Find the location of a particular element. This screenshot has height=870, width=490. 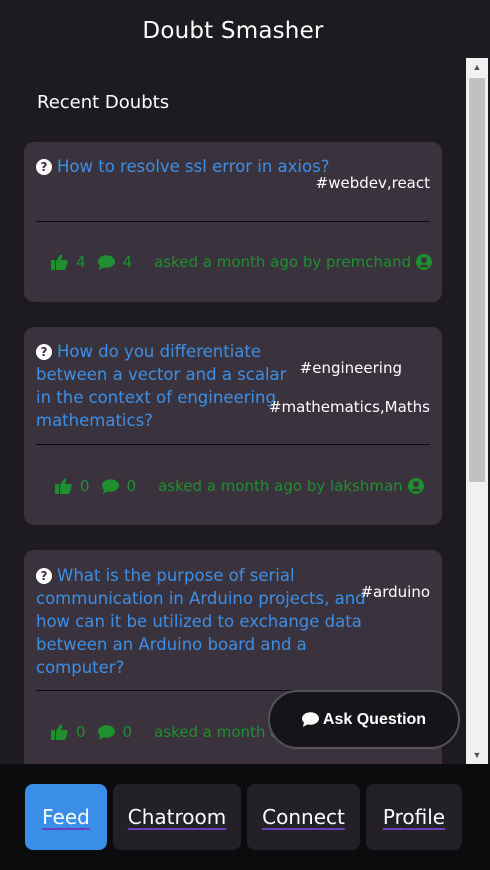

ask-question-button: Ask Question is located at coordinates (364, 719).